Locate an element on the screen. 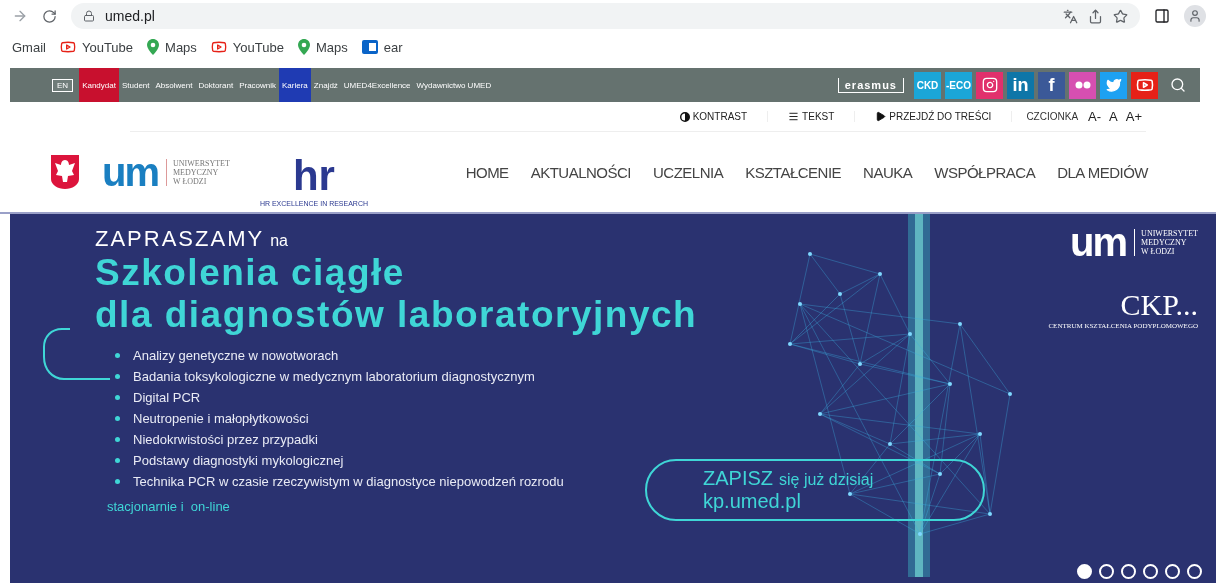  contrast-icon is located at coordinates (684, 116).